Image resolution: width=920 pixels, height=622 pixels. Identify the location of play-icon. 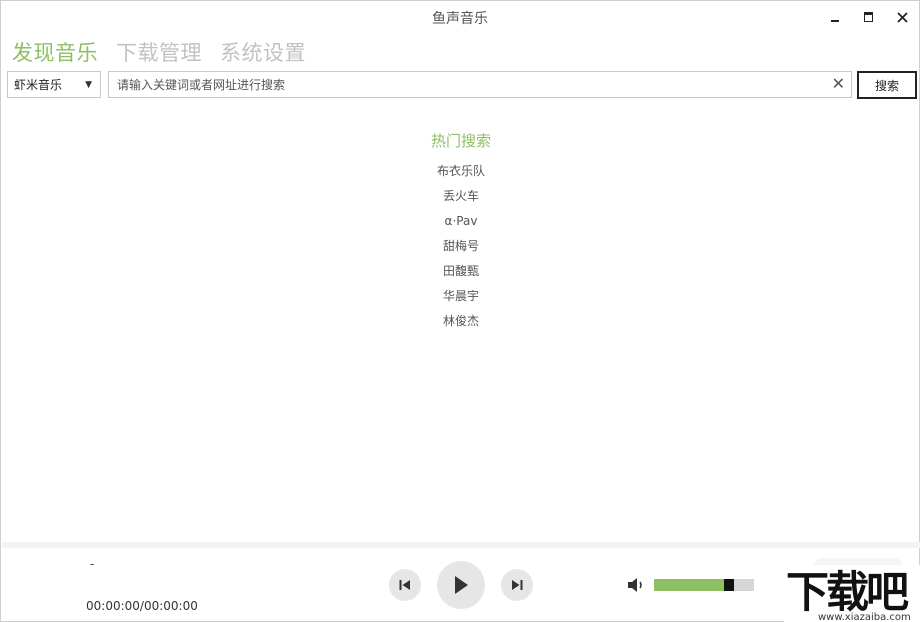
(461, 585).